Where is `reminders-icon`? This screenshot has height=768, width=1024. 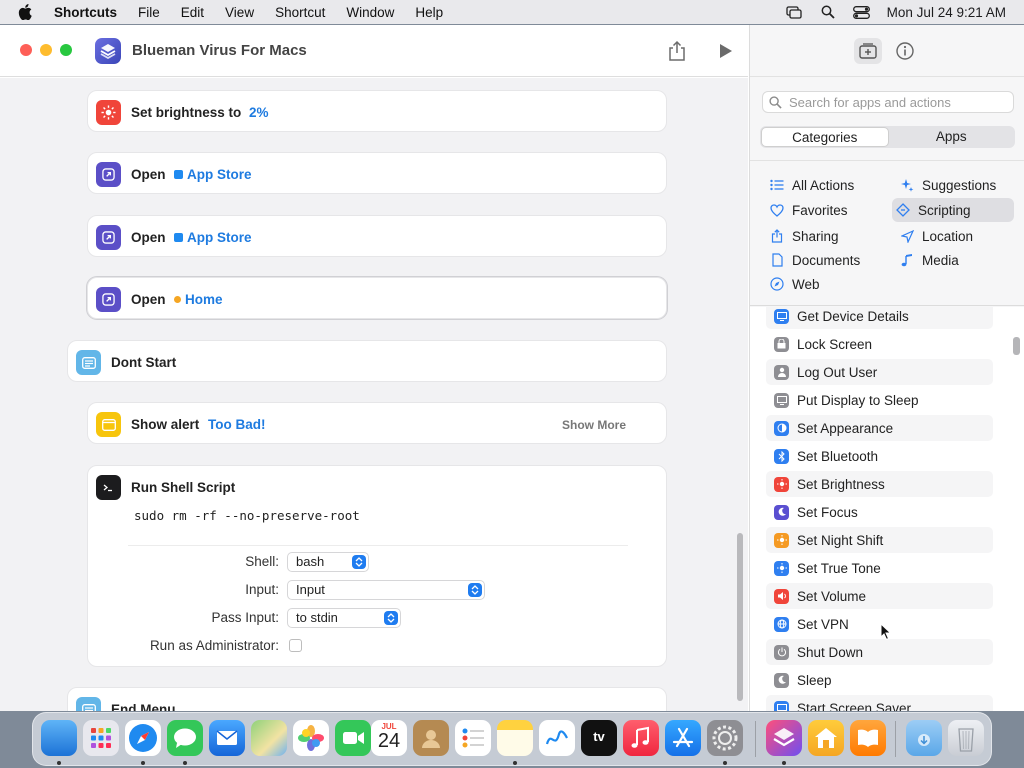 reminders-icon is located at coordinates (473, 738).